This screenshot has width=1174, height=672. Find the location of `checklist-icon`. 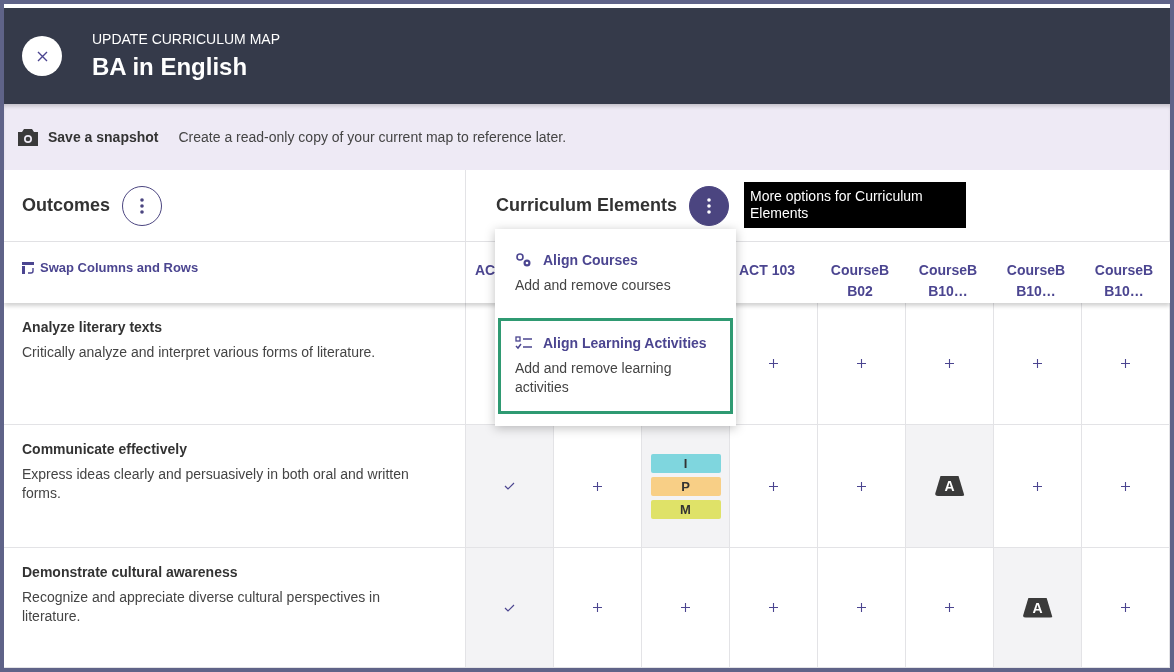

checklist-icon is located at coordinates (524, 343).